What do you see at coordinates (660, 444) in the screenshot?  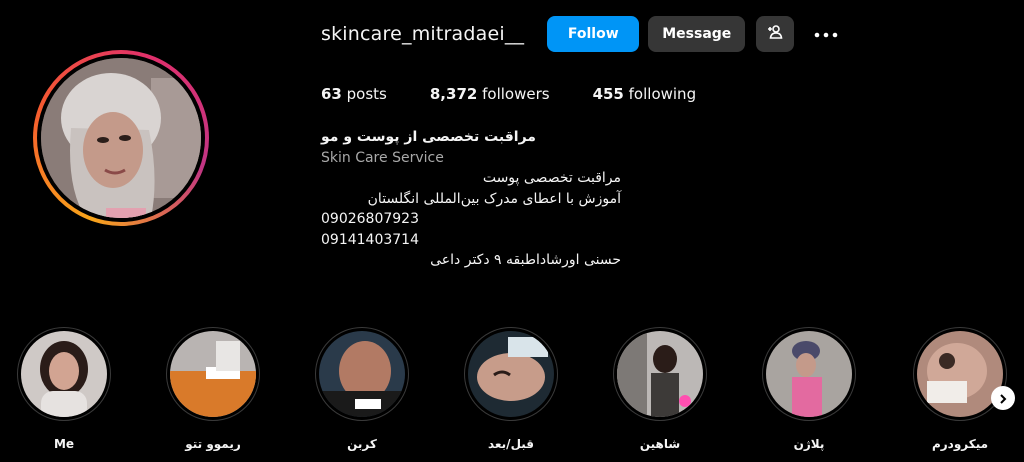 I see `highlight-label: شاهین` at bounding box center [660, 444].